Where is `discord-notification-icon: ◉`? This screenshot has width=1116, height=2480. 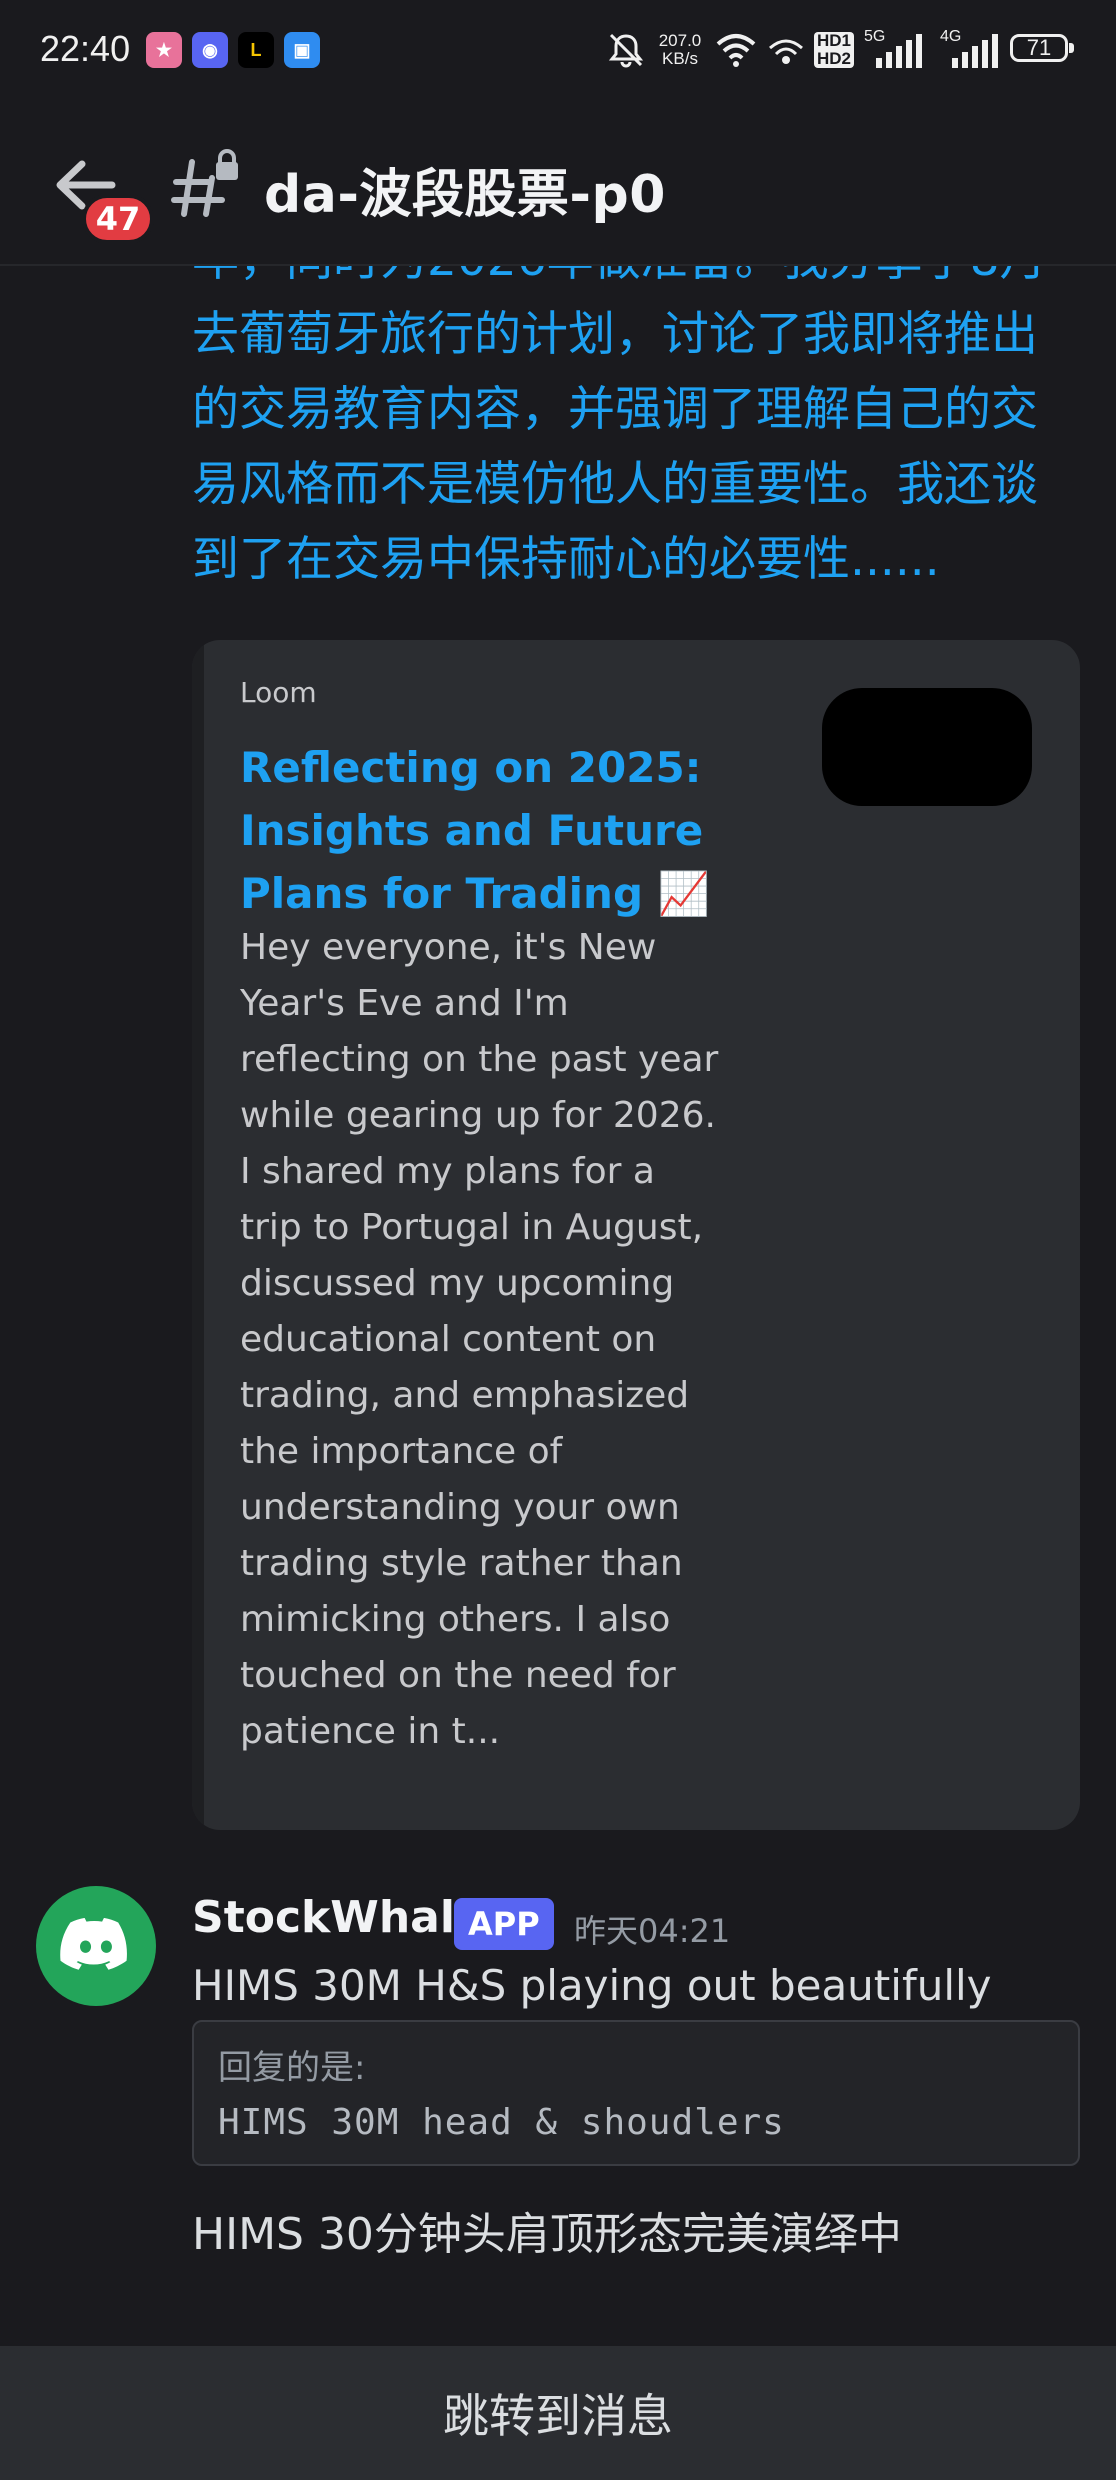 discord-notification-icon: ◉ is located at coordinates (210, 50).